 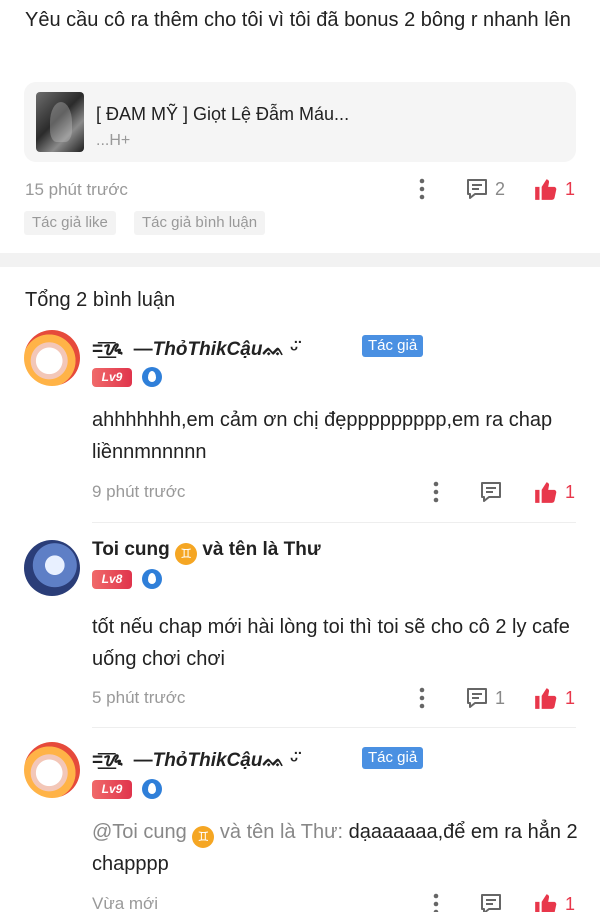 What do you see at coordinates (100, 300) in the screenshot?
I see `comment-total: Tổng 2 bình luận` at bounding box center [100, 300].